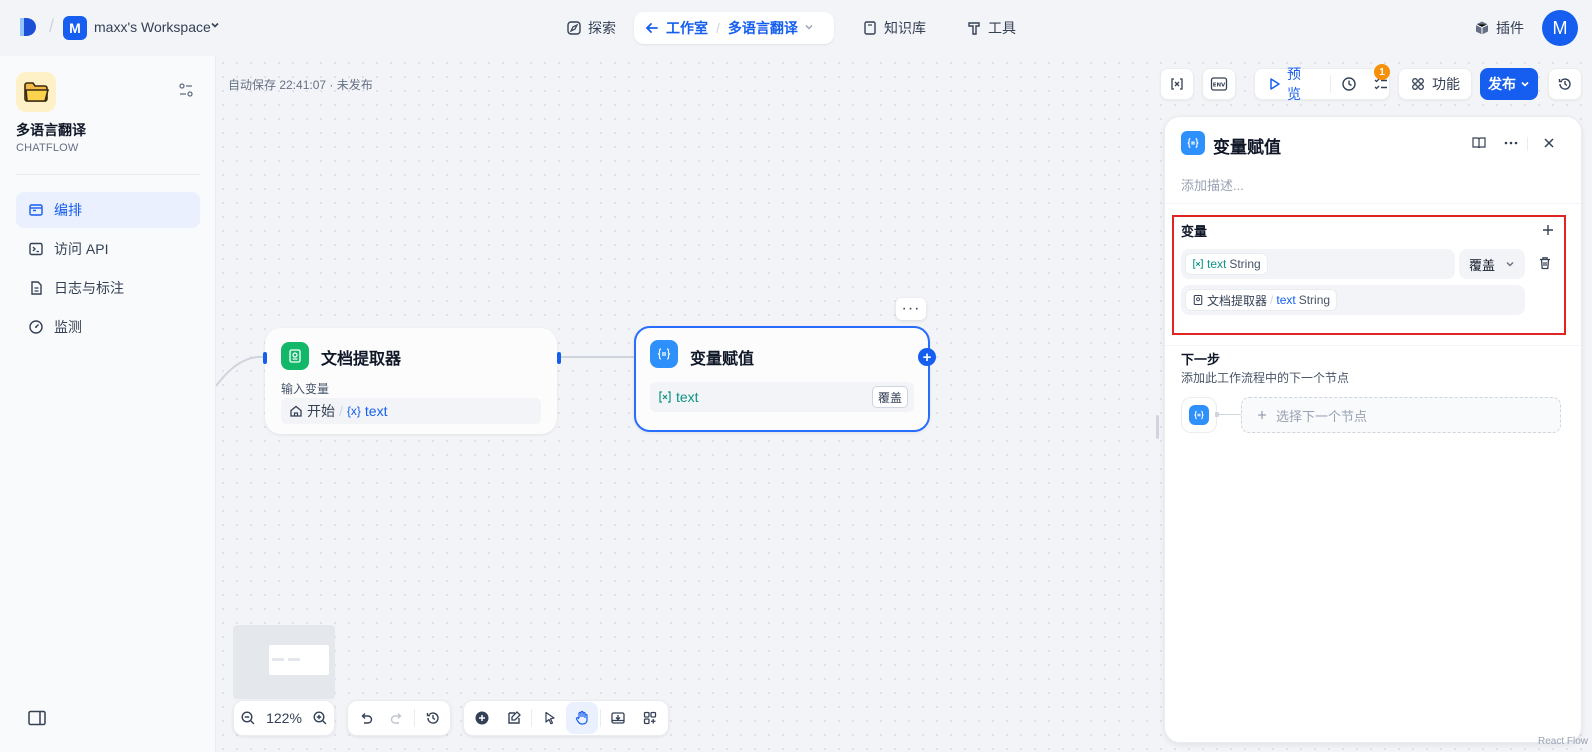 Image resolution: width=1592 pixels, height=752 pixels. Describe the element at coordinates (376, 411) in the screenshot. I see `variable-name: text` at that location.